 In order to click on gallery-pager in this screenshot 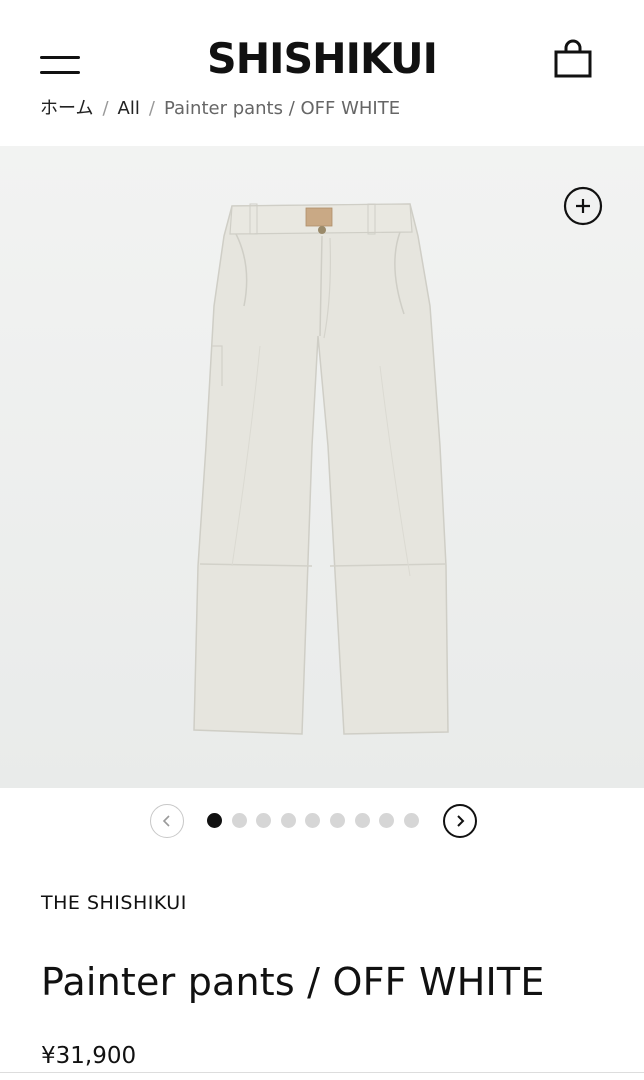, I will do `click(322, 822)`.